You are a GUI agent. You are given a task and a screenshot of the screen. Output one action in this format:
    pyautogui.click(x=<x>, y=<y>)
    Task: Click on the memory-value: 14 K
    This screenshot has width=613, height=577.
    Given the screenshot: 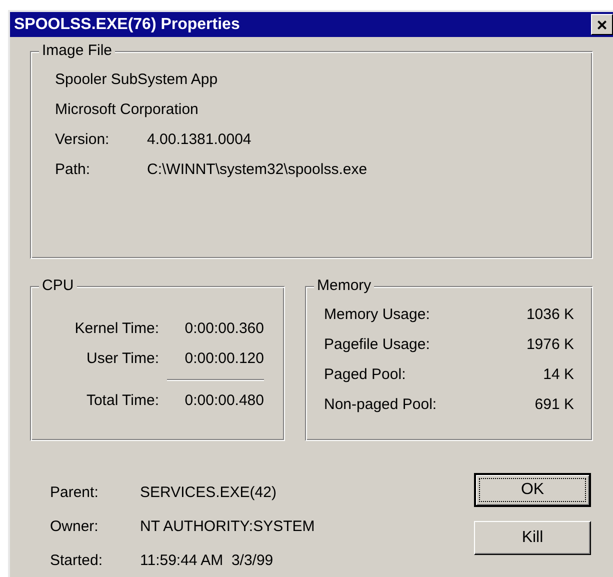 What is the action you would take?
    pyautogui.click(x=558, y=375)
    